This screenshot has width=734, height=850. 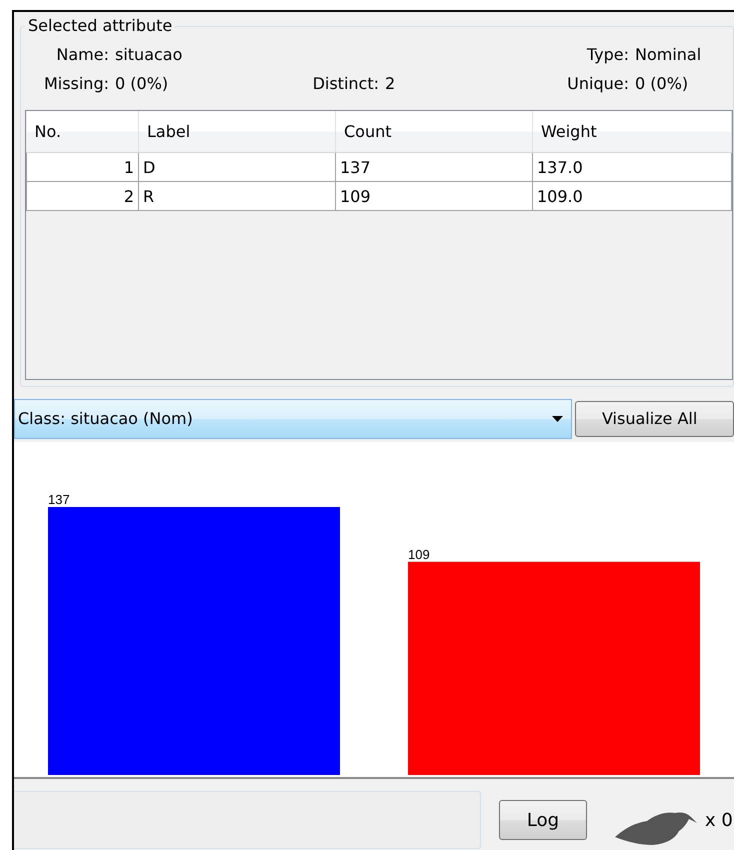 What do you see at coordinates (59, 499) in the screenshot?
I see `bar-value-label: 137` at bounding box center [59, 499].